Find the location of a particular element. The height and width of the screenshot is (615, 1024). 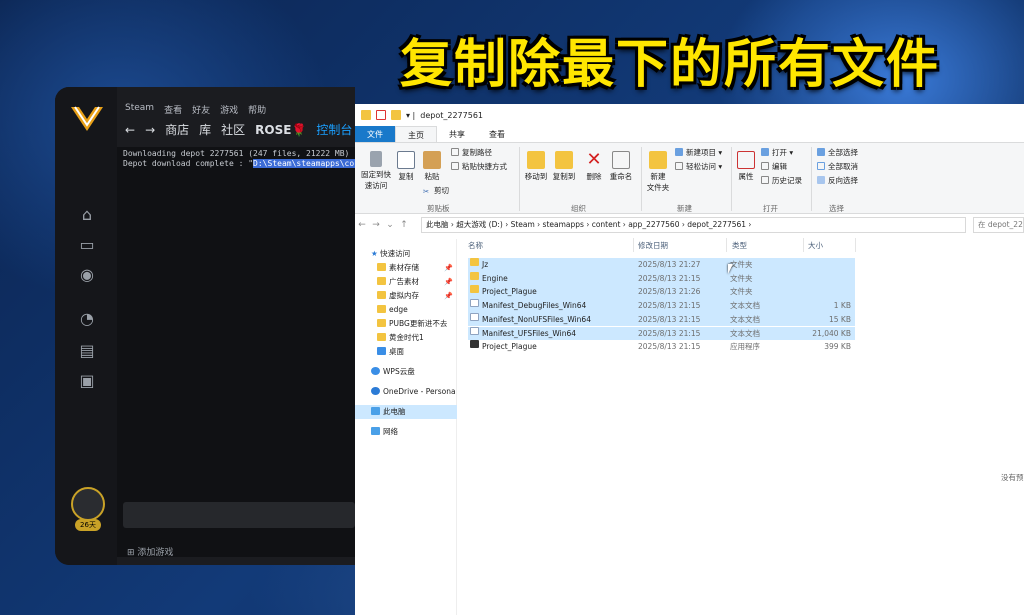

new-item-button: 新建项目 ▾ is located at coordinates (698, 152).